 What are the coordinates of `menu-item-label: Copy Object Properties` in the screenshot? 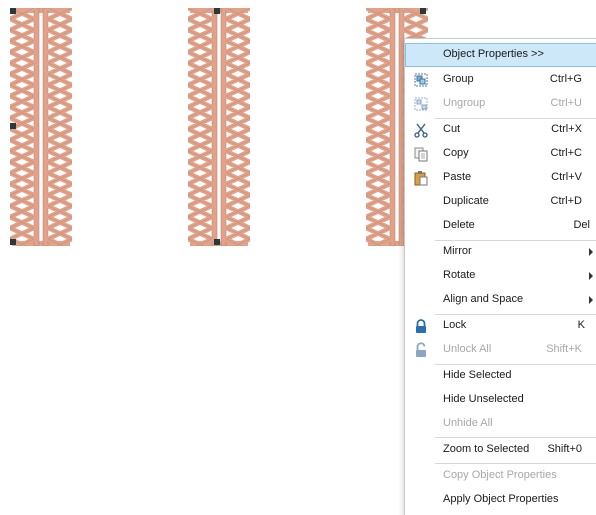 It's located at (500, 475).